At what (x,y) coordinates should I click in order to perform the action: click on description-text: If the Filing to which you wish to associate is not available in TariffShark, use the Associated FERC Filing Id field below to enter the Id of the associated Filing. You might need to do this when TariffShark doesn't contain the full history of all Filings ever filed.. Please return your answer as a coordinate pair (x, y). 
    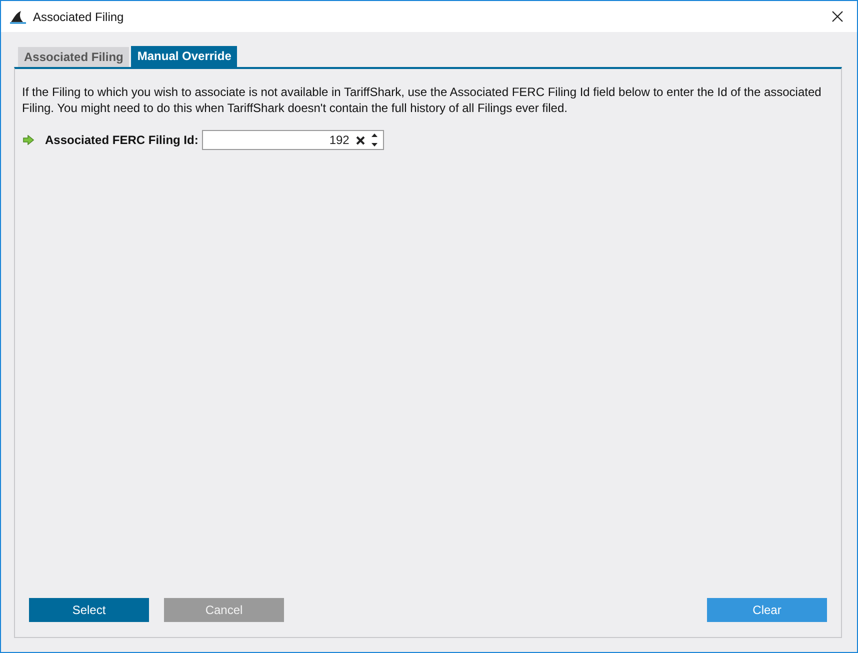
    Looking at the image, I should click on (422, 100).